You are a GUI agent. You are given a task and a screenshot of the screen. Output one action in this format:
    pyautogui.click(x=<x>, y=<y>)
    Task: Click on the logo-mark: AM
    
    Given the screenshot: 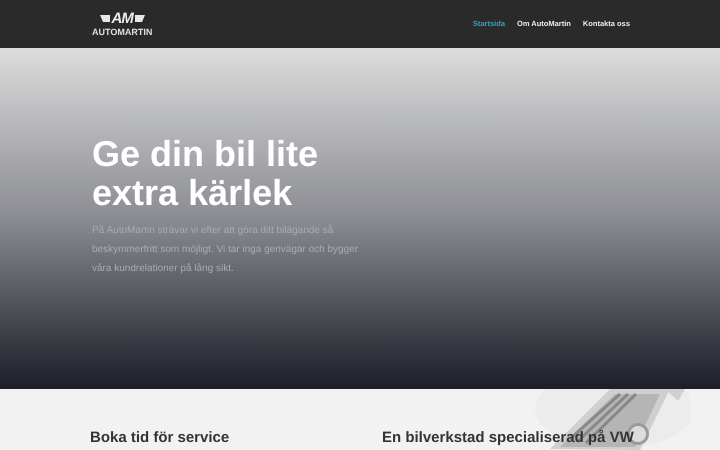 What is the action you would take?
    pyautogui.click(x=122, y=18)
    